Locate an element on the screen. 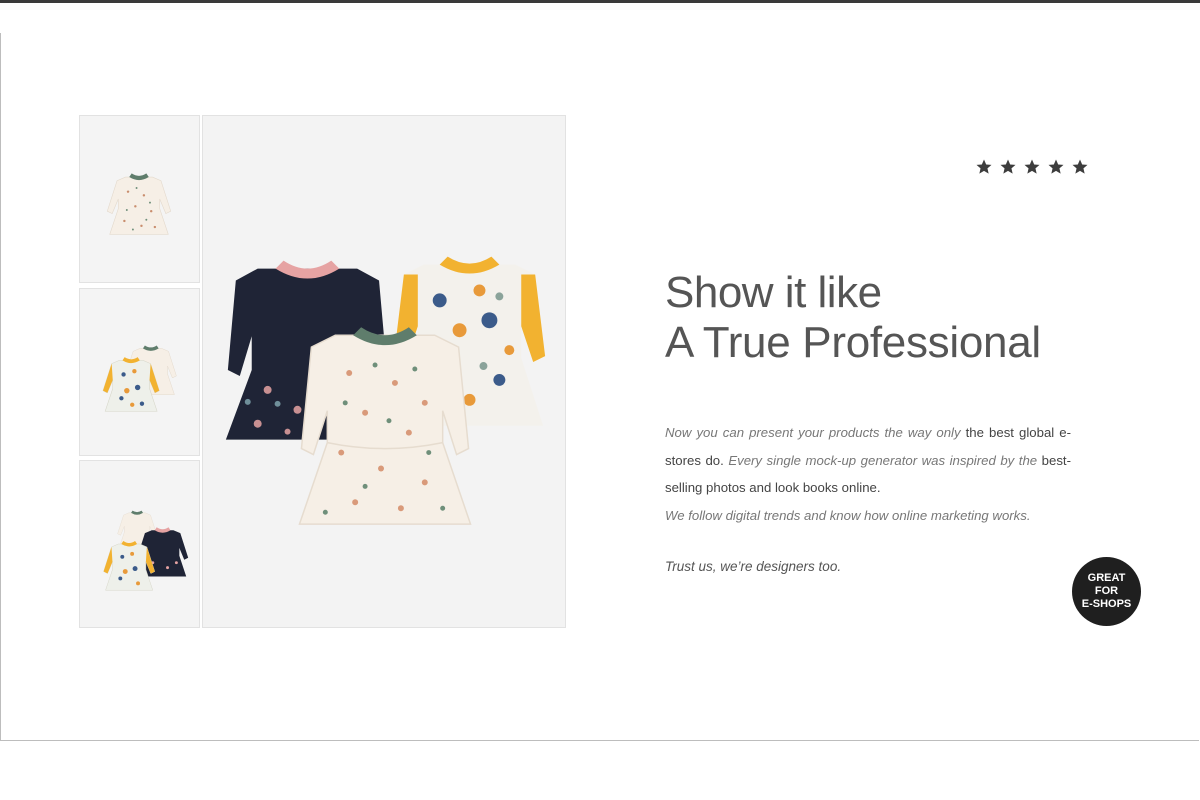 The height and width of the screenshot is (800, 1200). tagline: Trust us, we’re designers too. is located at coordinates (753, 566).